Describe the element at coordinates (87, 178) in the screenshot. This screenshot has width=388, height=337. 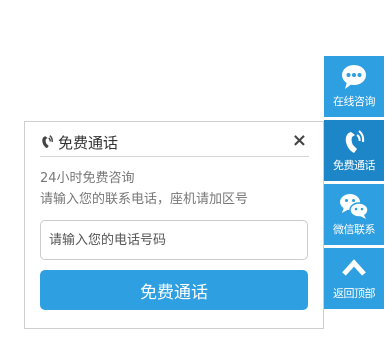
I see `service-hours-text: 24小时免费咨询` at that location.